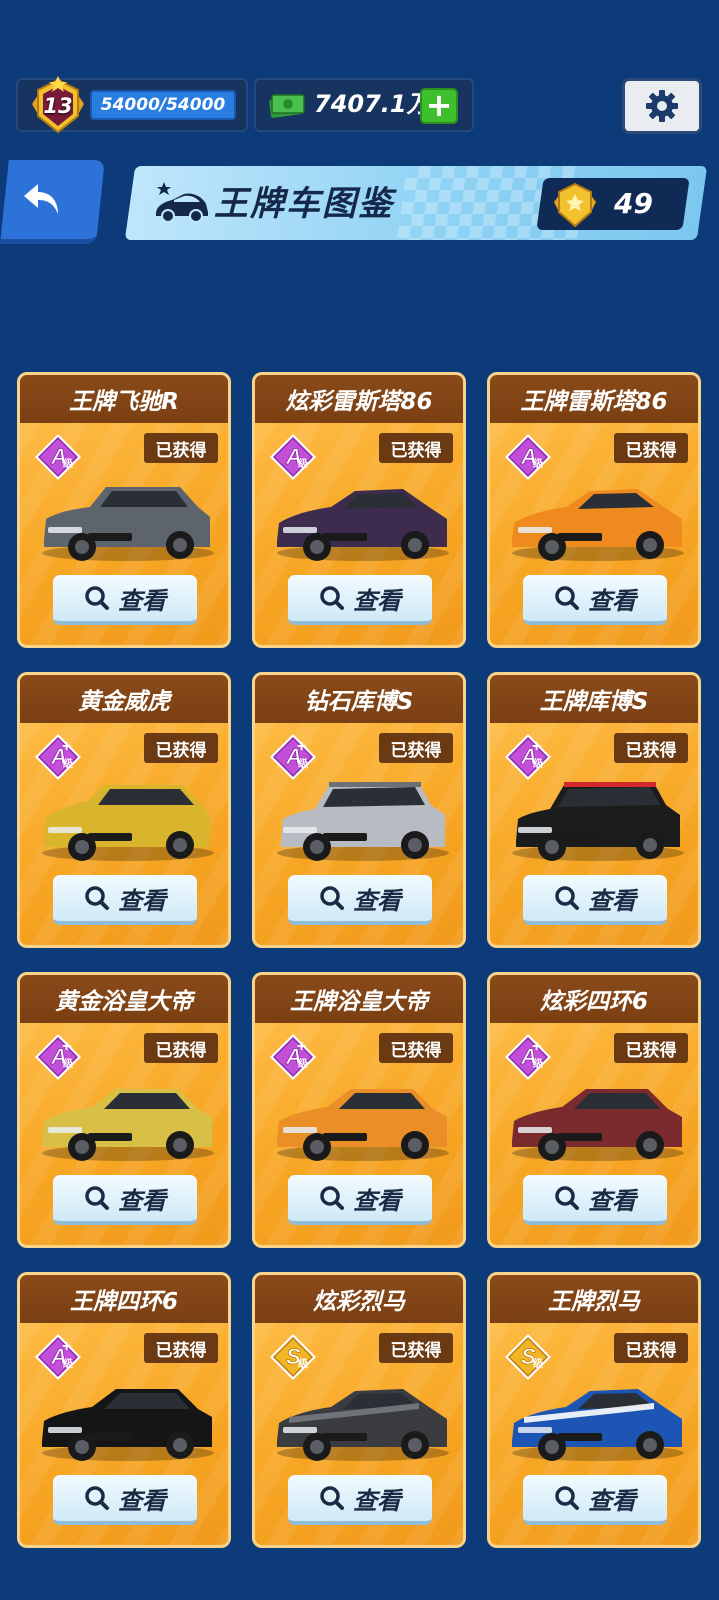  Describe the element at coordinates (163, 105) in the screenshot. I see `xp-bar: 54000/54000` at that location.